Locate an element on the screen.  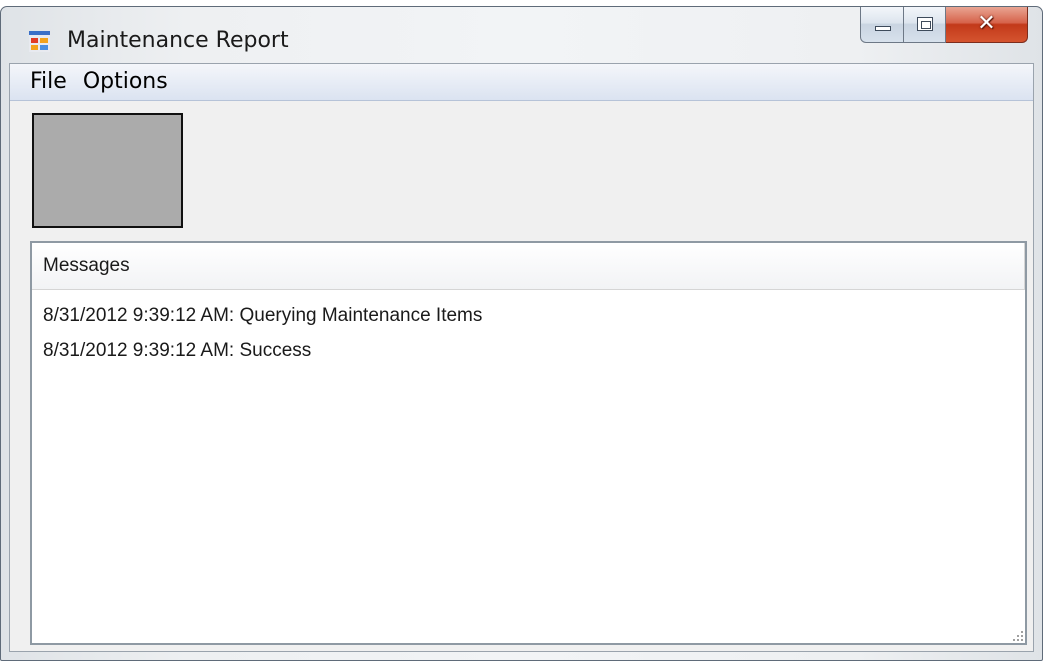
app-form-icon is located at coordinates (39, 41).